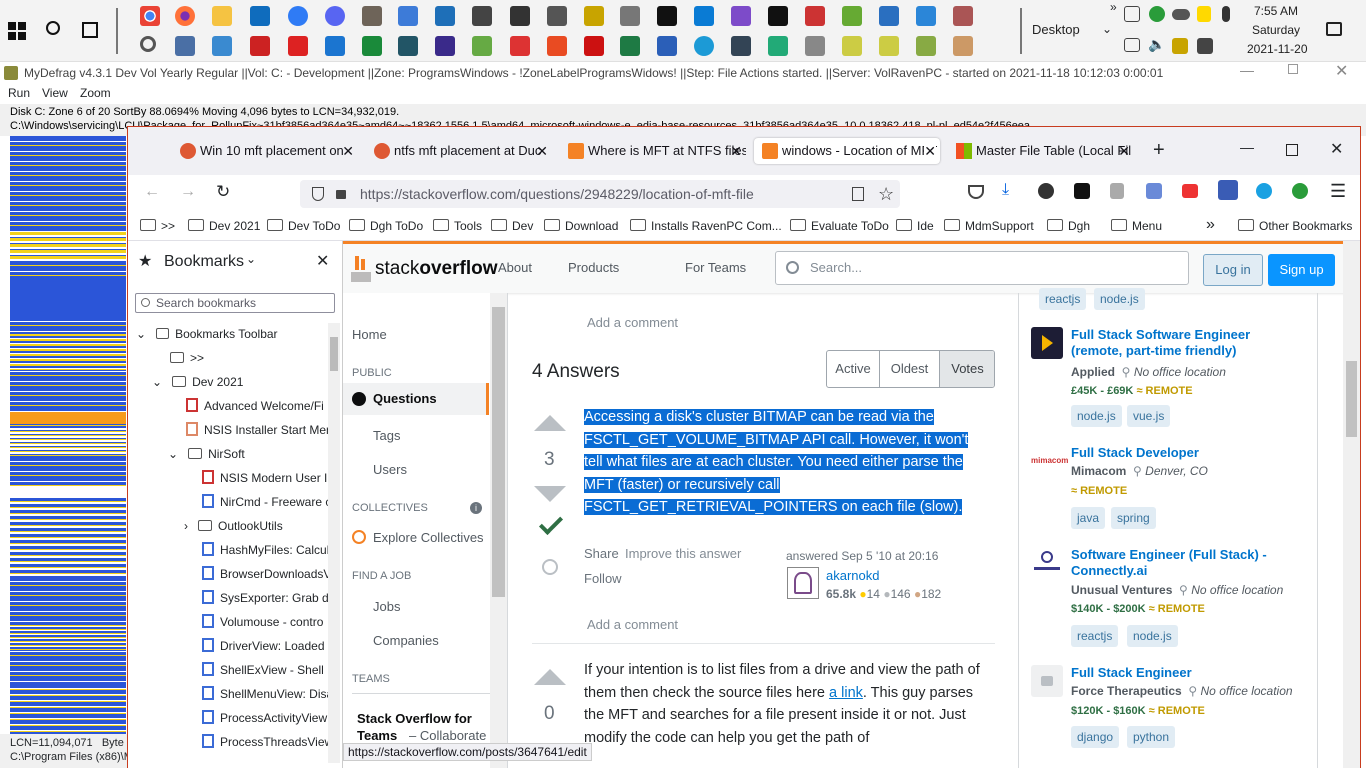 Image resolution: width=1366 pixels, height=768 pixels. Describe the element at coordinates (266, 478) in the screenshot. I see `tree-bookmark: NSIS Modern User Ir` at that location.